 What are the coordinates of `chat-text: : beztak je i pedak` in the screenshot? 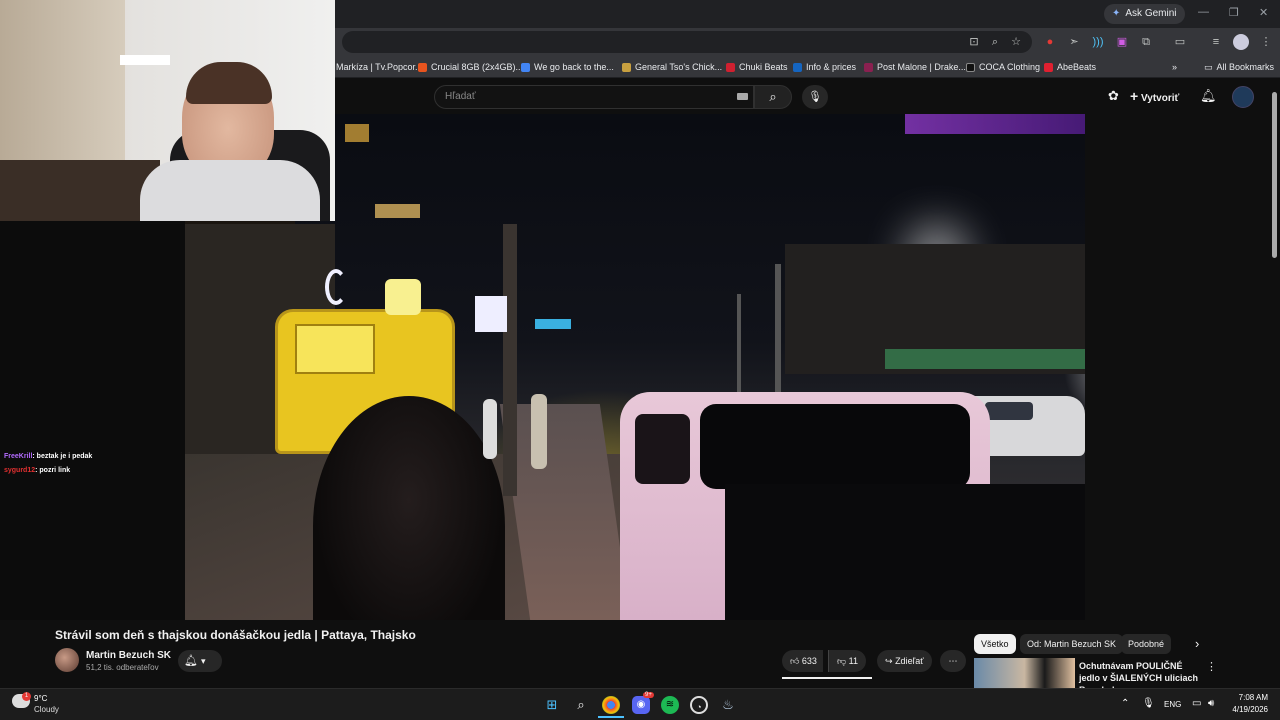 It's located at (62, 456).